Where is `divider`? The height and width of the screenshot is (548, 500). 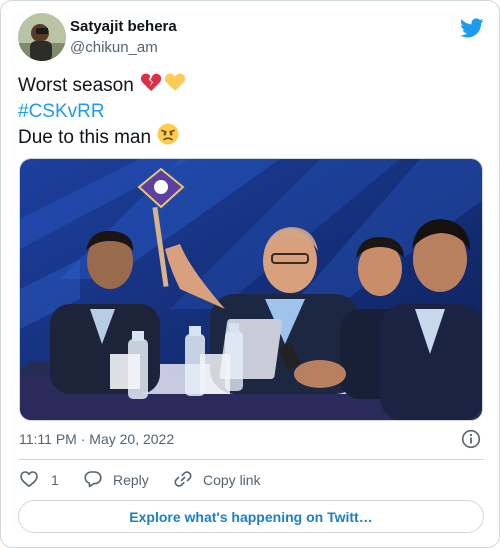 divider is located at coordinates (251, 459).